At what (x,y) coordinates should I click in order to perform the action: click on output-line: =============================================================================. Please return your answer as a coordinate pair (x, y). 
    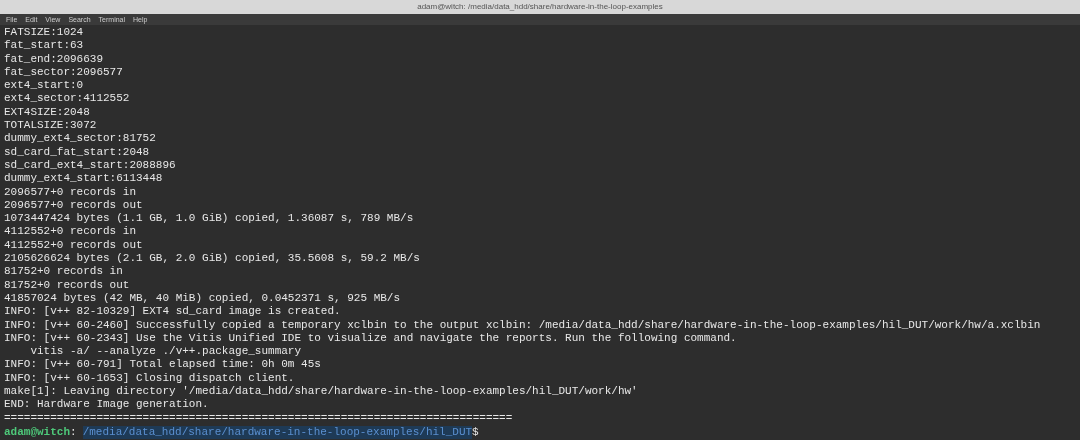
    Looking at the image, I should click on (258, 418).